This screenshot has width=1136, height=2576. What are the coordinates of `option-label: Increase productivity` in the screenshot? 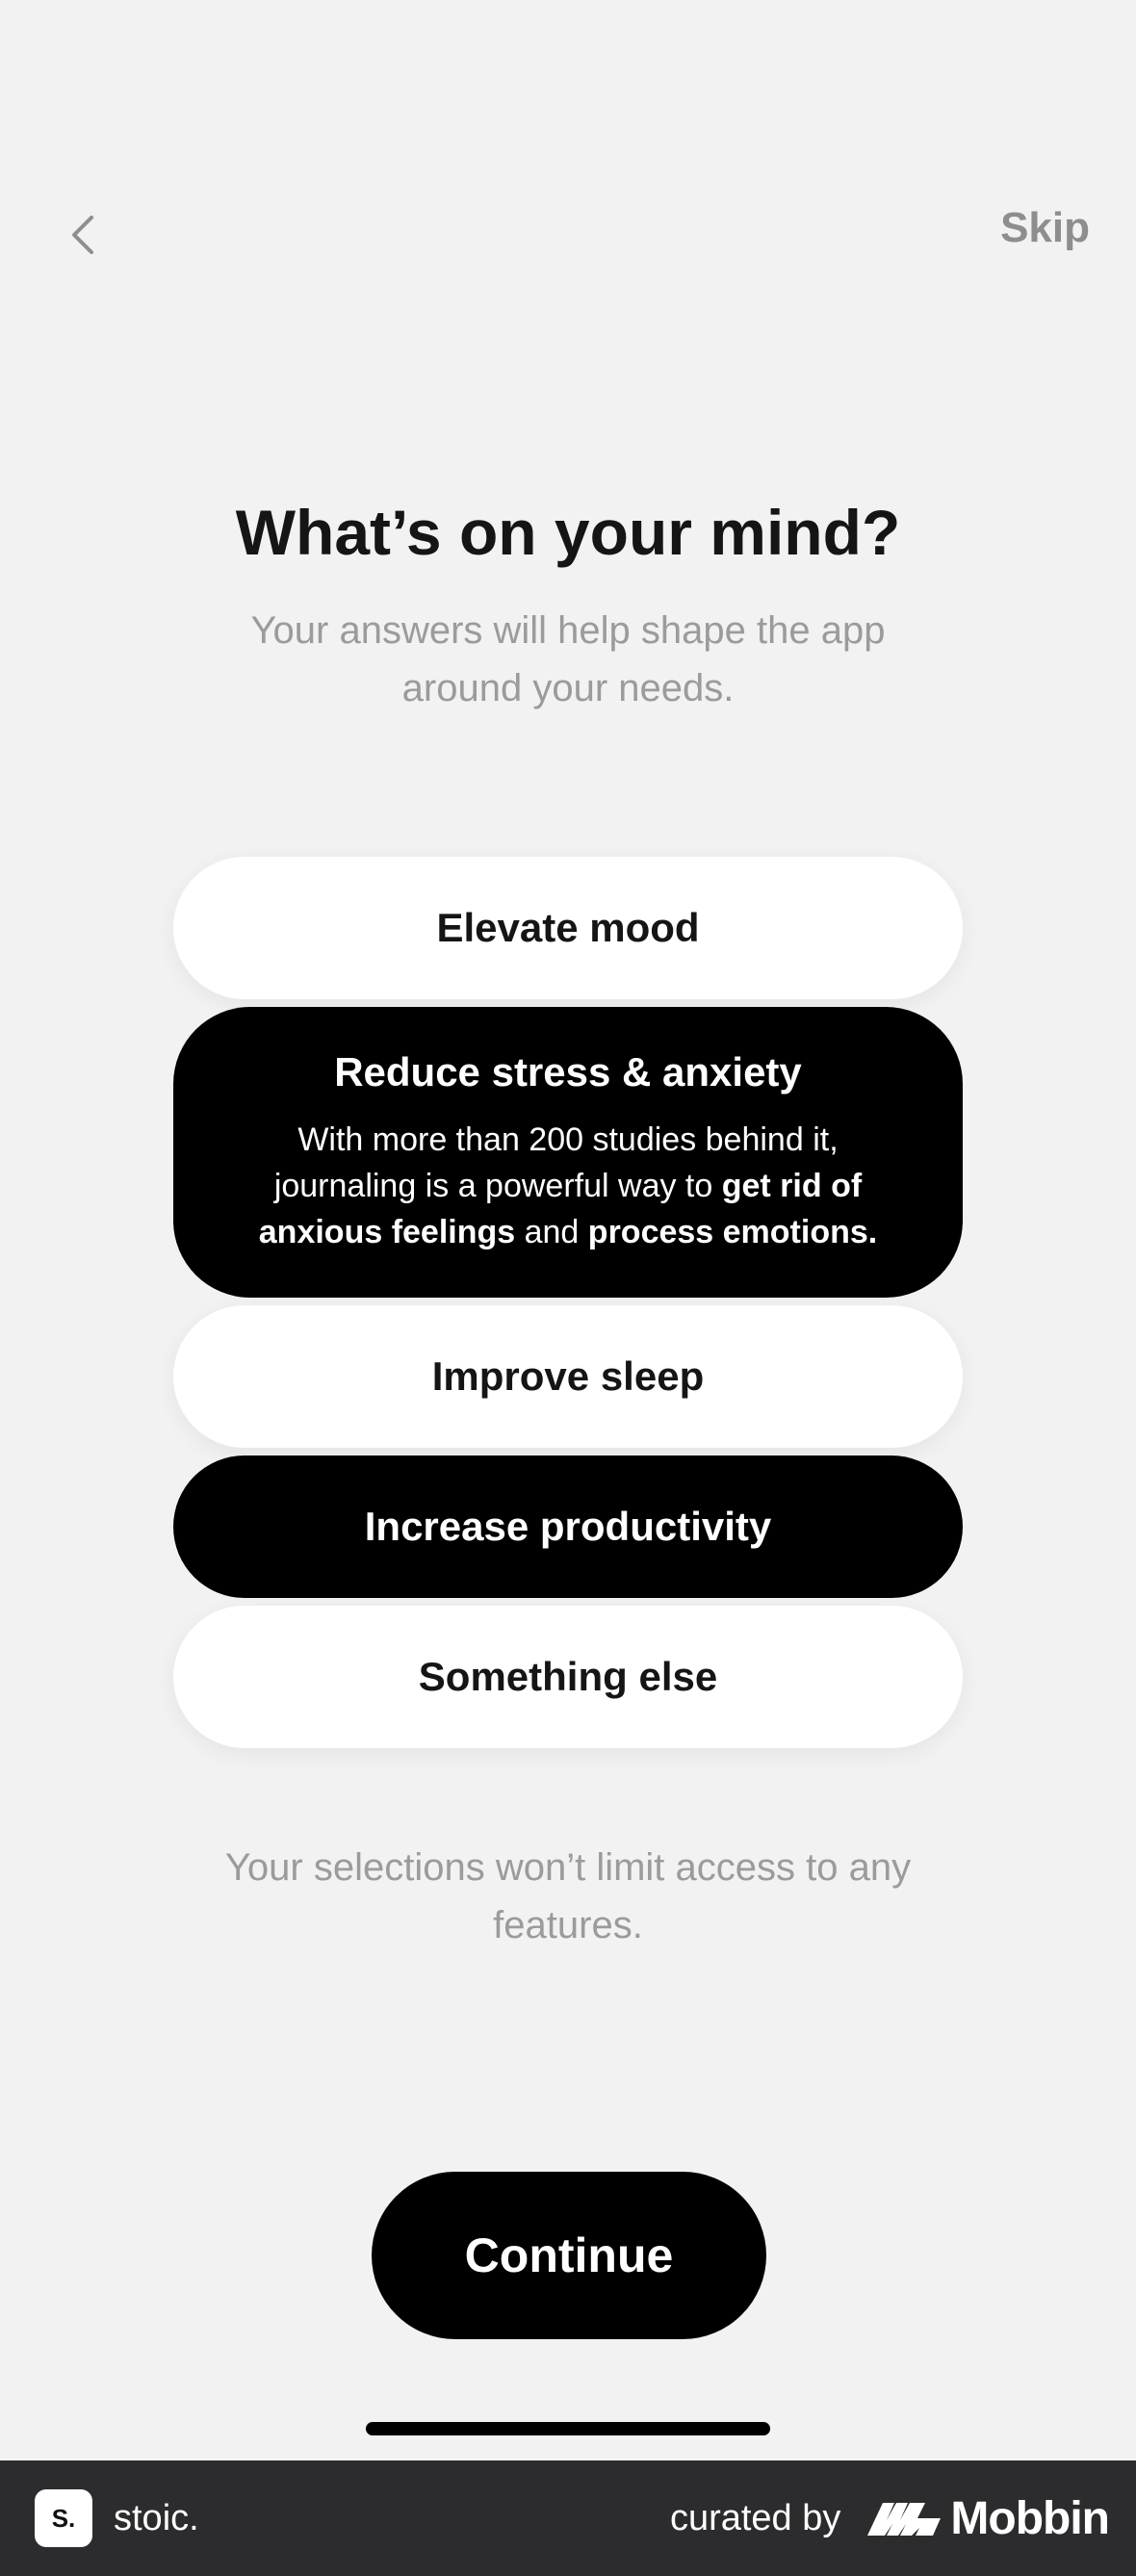 It's located at (568, 1527).